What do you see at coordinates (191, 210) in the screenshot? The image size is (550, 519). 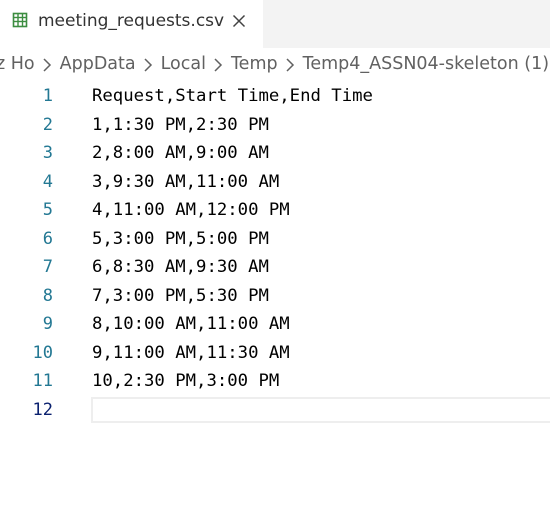 I see `line-text: 4,11:00 AM,12:00 PM` at bounding box center [191, 210].